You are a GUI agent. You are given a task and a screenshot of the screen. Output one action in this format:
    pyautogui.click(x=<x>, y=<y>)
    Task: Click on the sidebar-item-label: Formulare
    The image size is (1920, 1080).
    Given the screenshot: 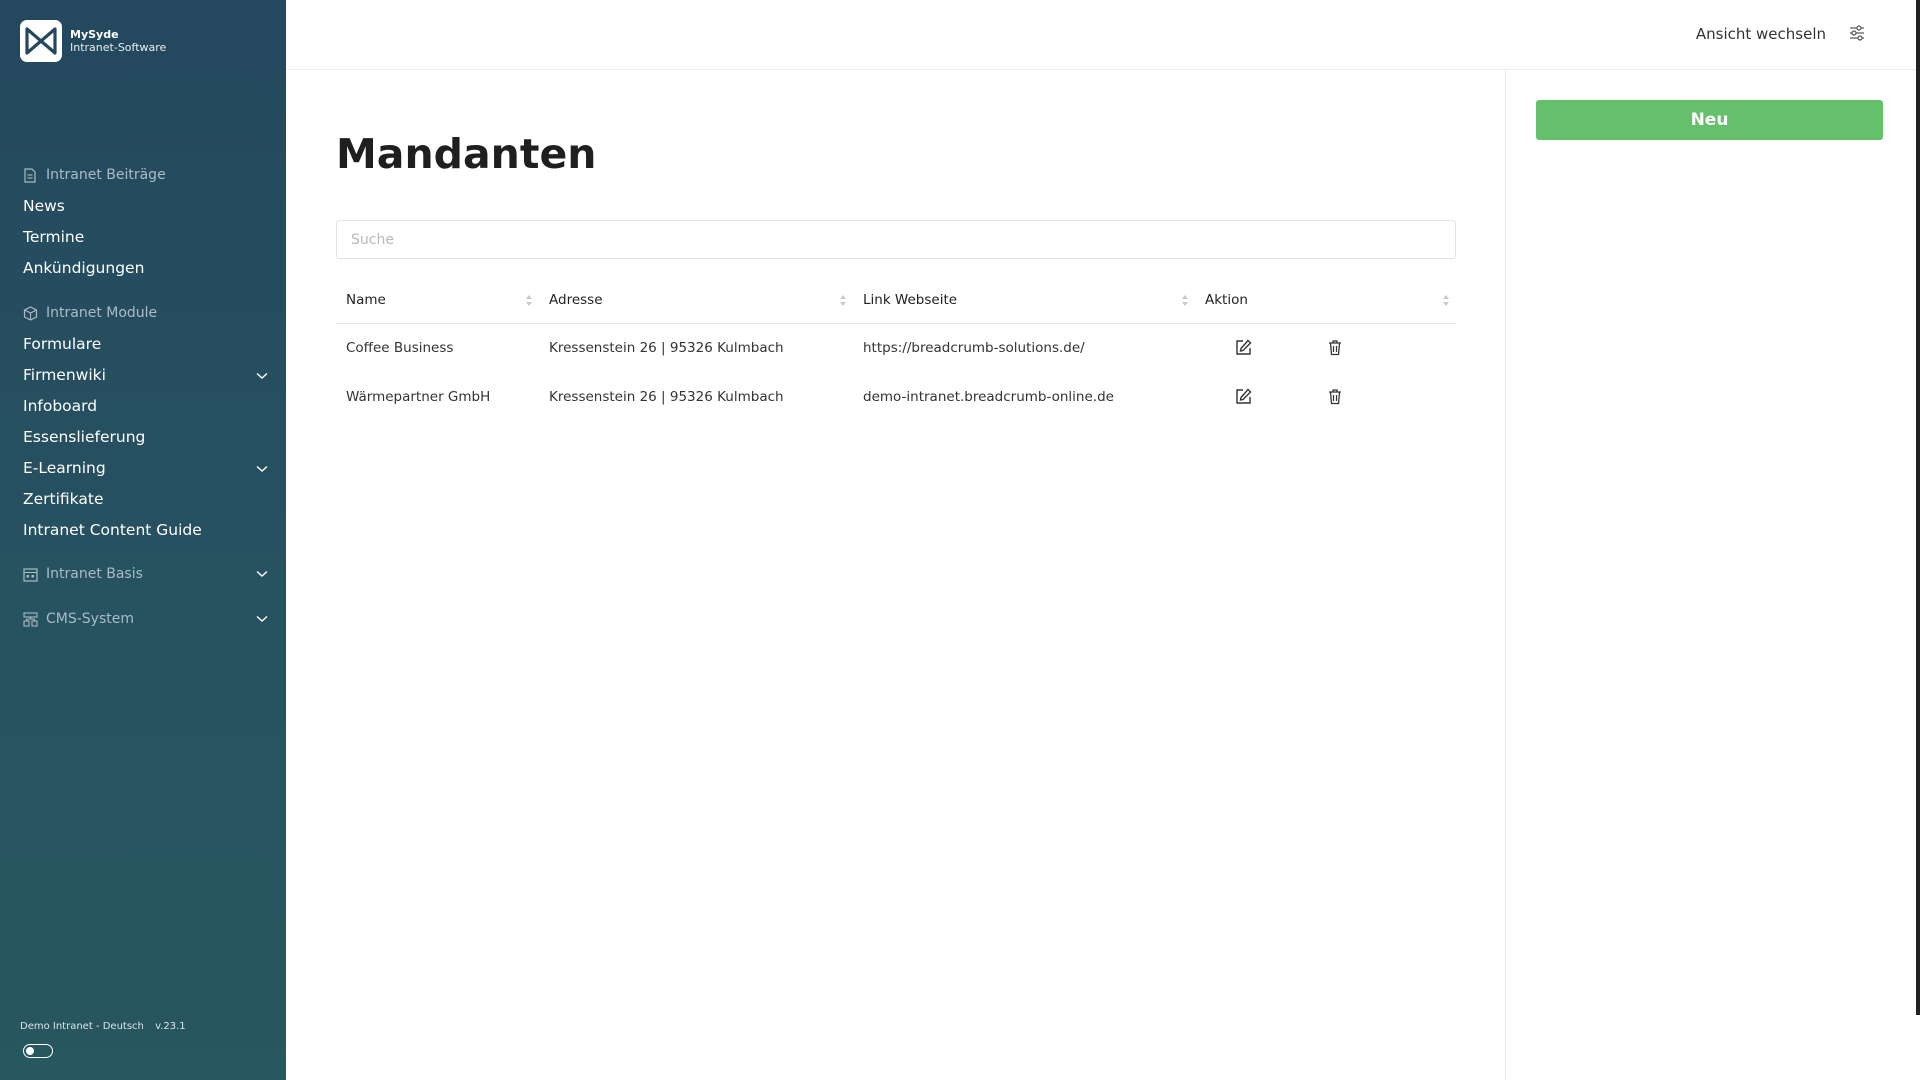 What is the action you would take?
    pyautogui.click(x=62, y=343)
    